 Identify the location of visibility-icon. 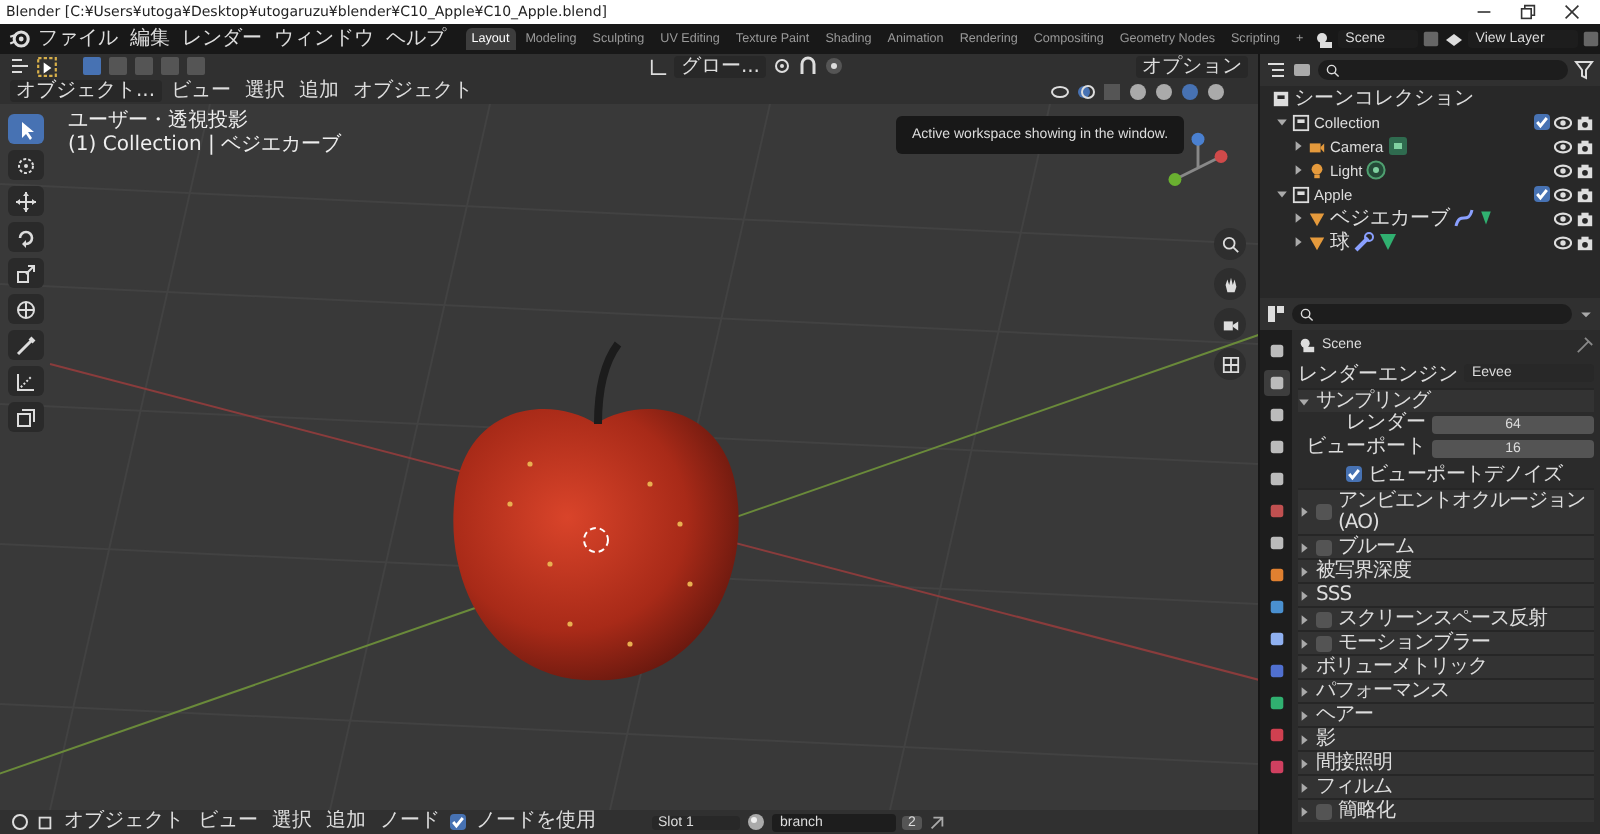
(1060, 91).